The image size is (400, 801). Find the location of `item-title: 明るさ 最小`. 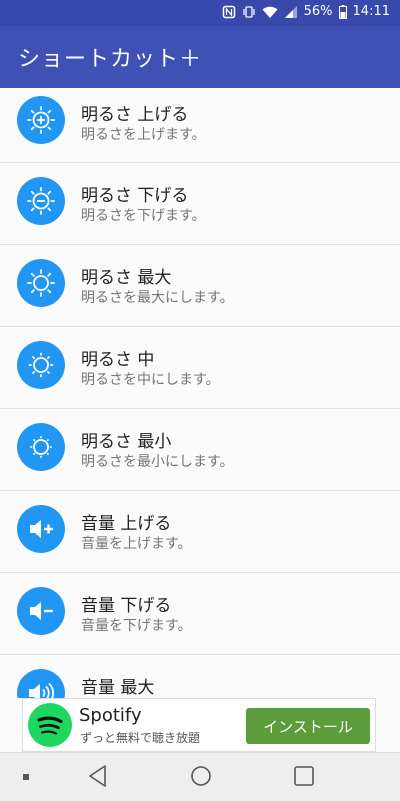

item-title: 明るさ 最小 is located at coordinates (126, 439).